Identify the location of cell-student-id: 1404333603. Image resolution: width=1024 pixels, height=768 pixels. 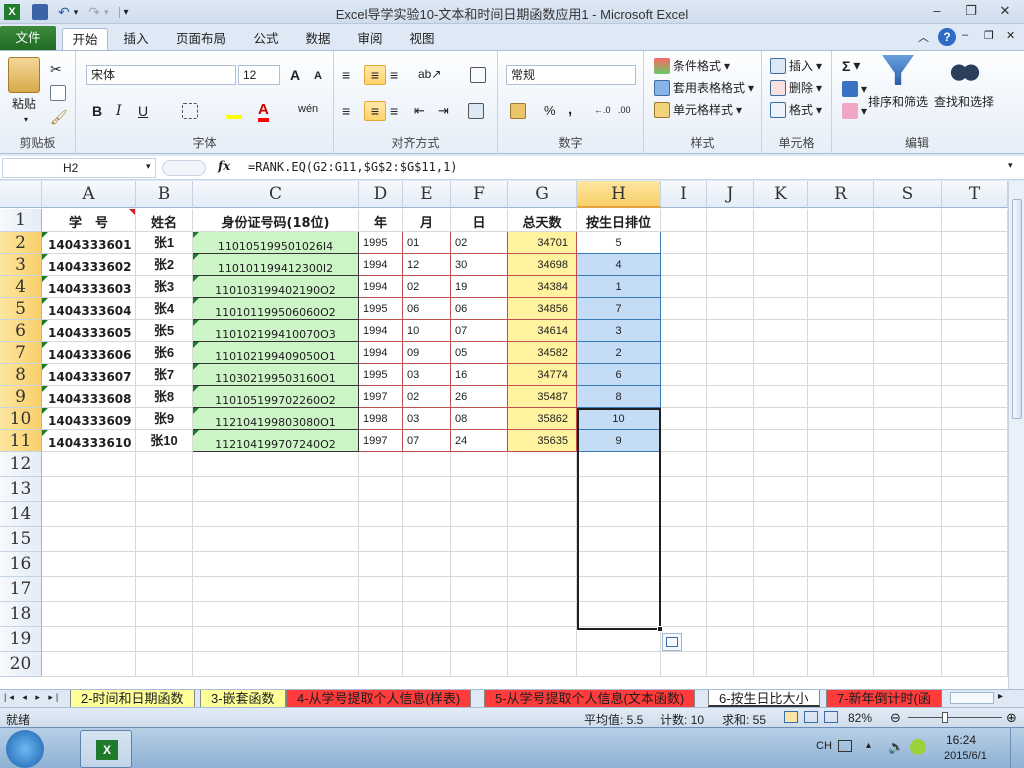
(89, 287).